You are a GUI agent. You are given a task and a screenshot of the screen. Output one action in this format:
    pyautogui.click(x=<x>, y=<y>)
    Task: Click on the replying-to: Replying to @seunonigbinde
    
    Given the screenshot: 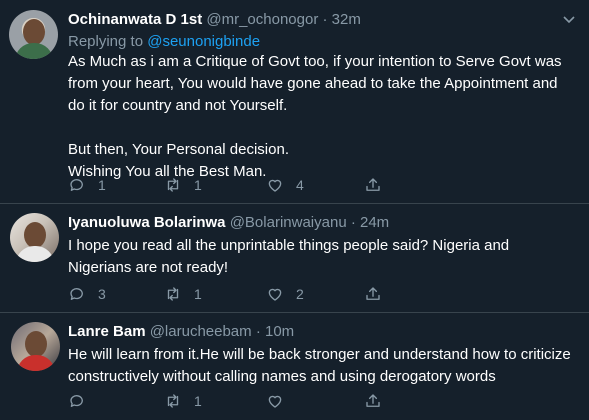 What is the action you would take?
    pyautogui.click(x=164, y=42)
    